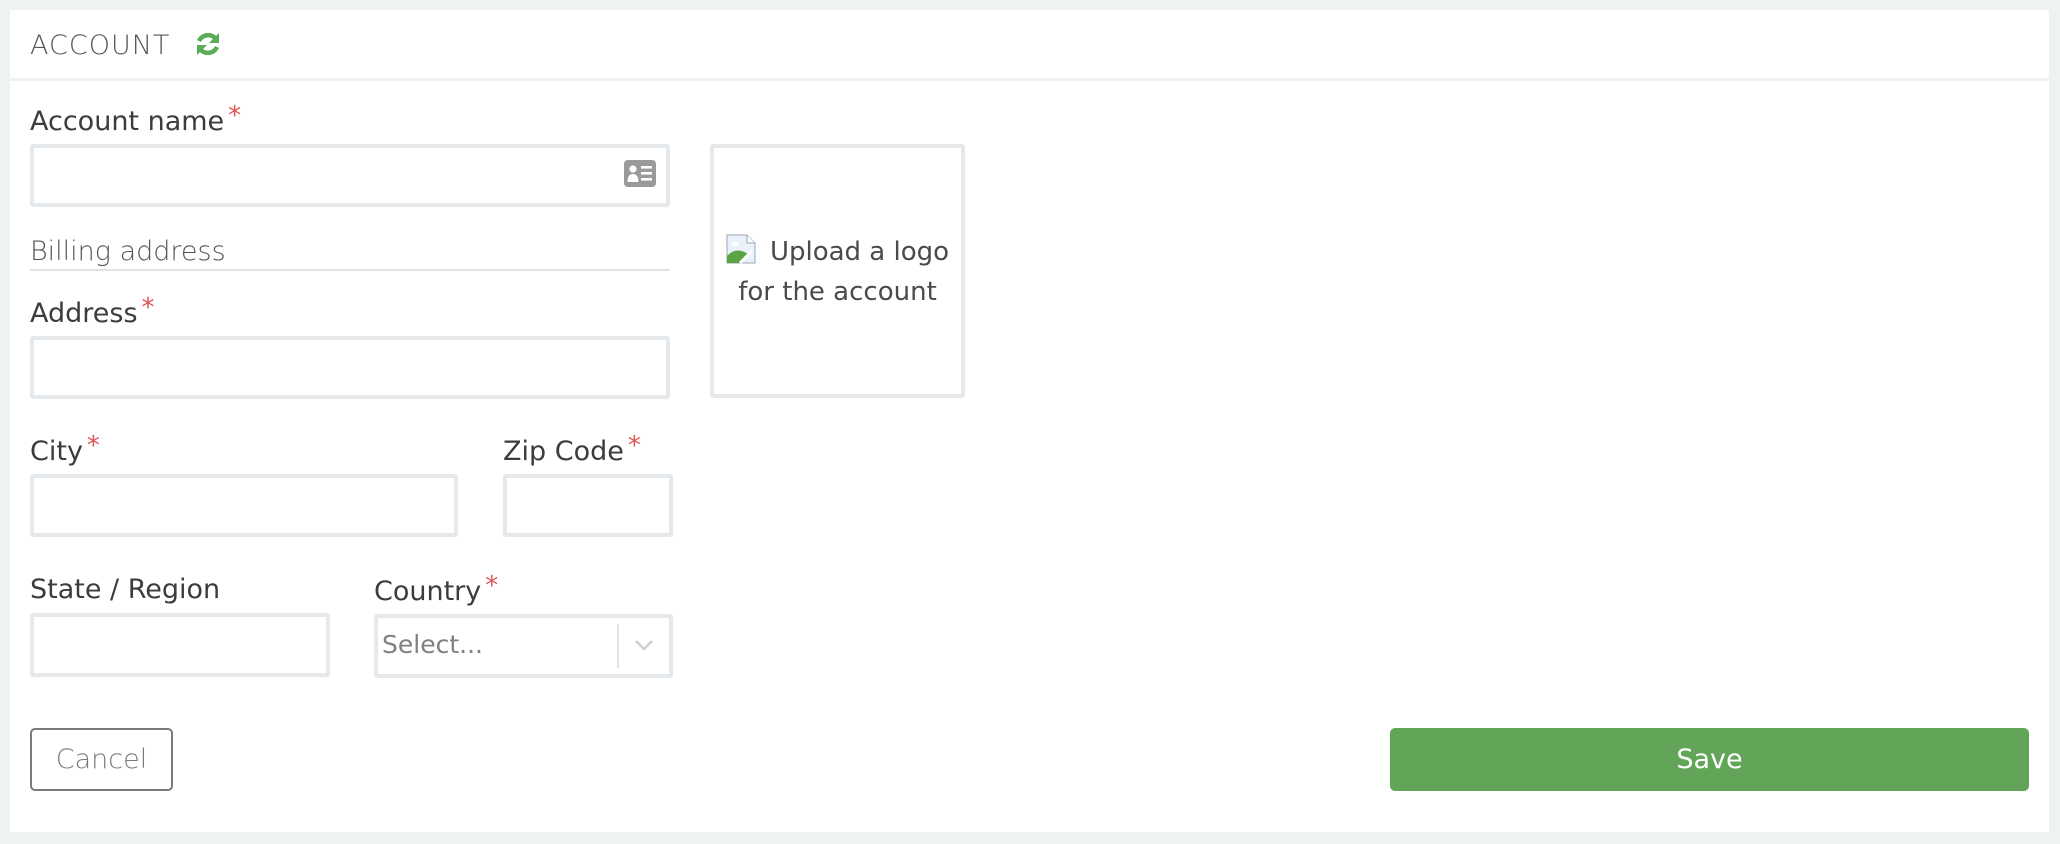  Describe the element at coordinates (563, 451) in the screenshot. I see `zip-label-text: Zip Code` at that location.